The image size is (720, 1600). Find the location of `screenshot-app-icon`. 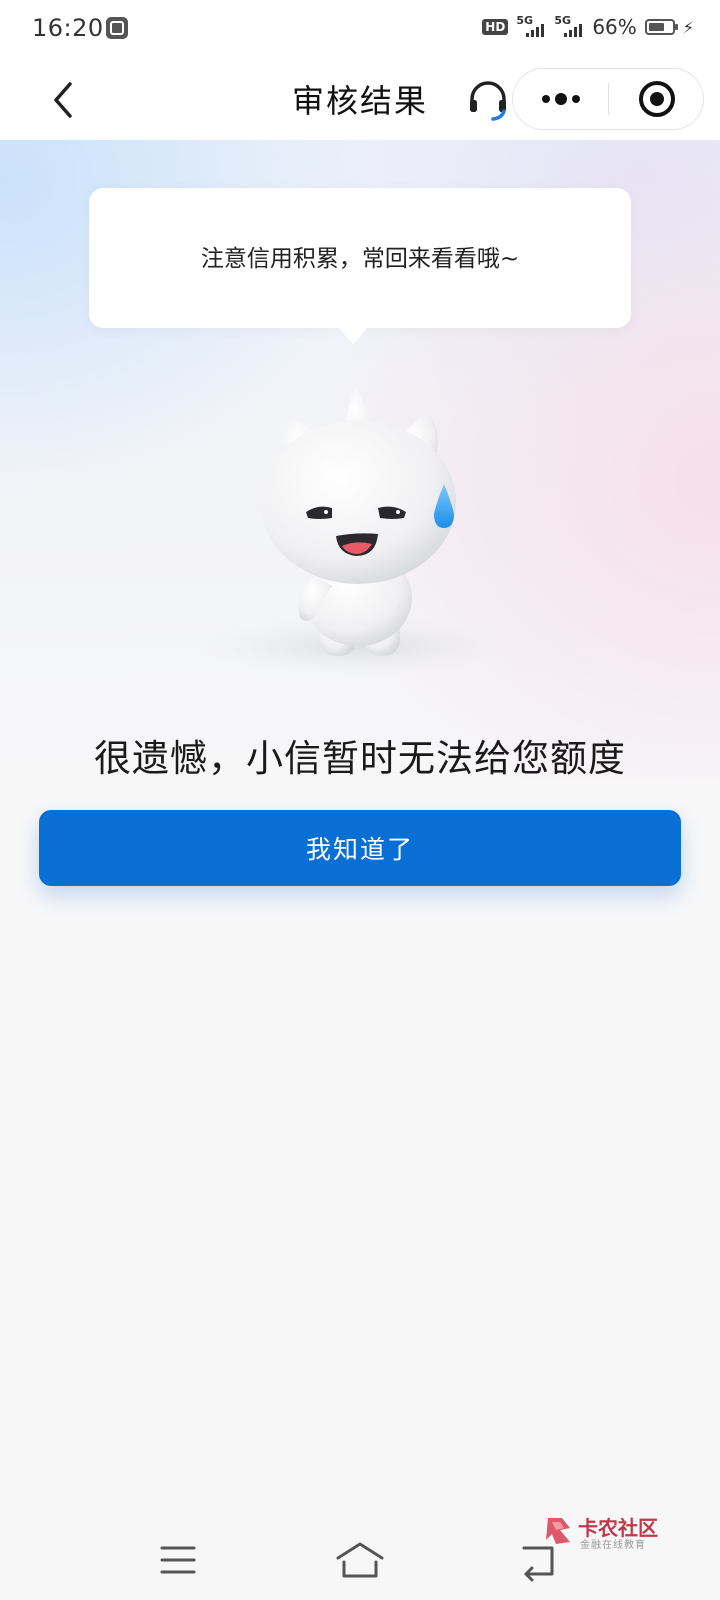

screenshot-app-icon is located at coordinates (117, 28).